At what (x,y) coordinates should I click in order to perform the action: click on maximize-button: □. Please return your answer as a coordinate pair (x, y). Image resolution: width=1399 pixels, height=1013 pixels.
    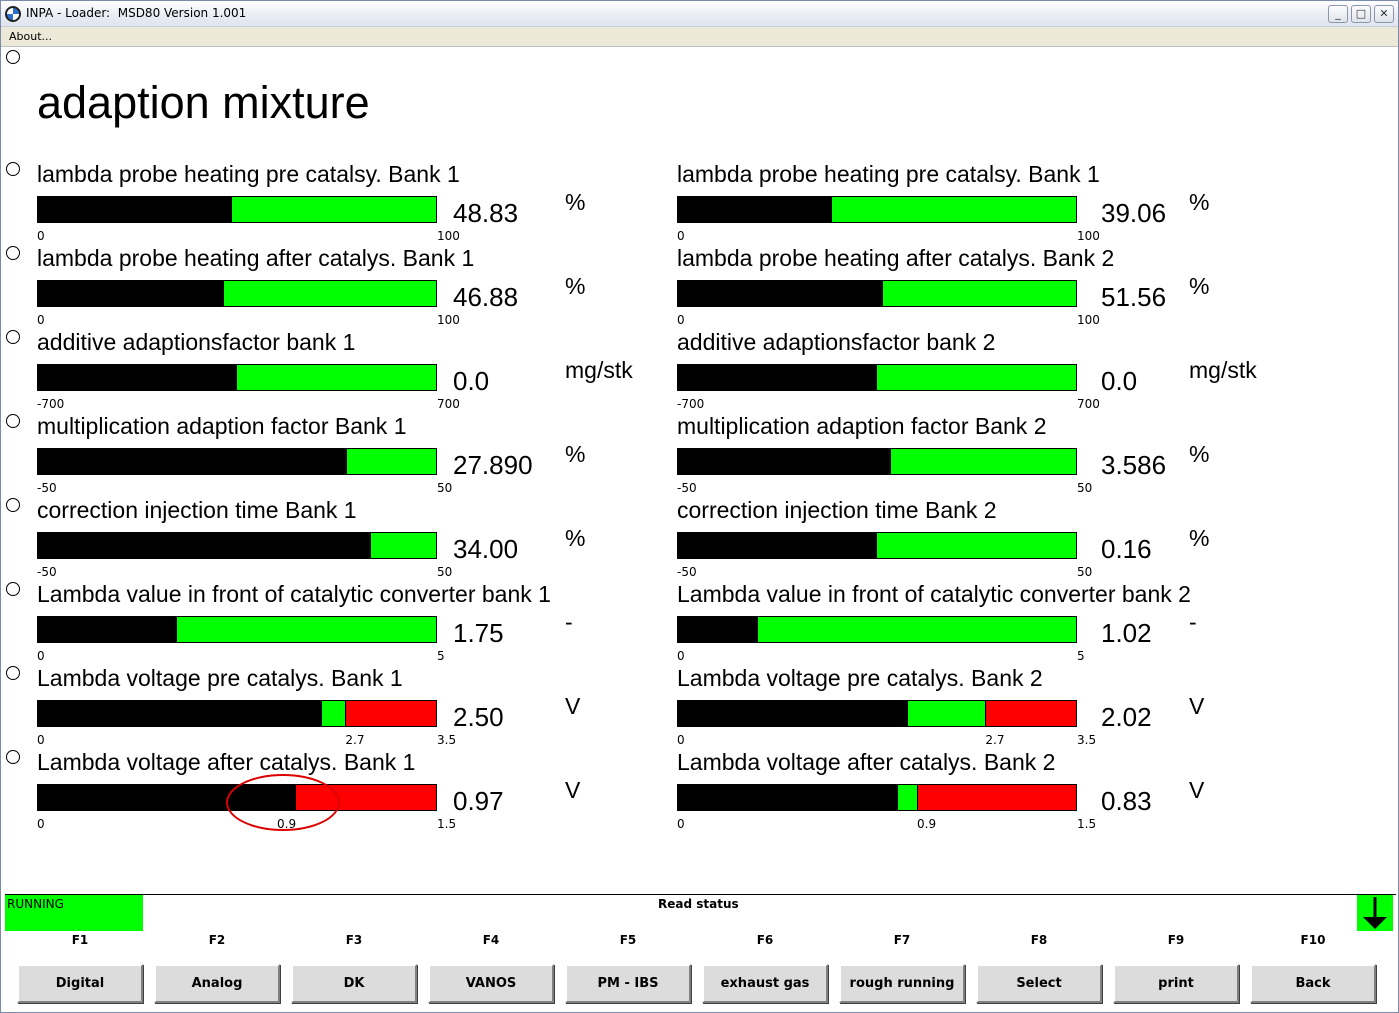
    Looking at the image, I should click on (1361, 14).